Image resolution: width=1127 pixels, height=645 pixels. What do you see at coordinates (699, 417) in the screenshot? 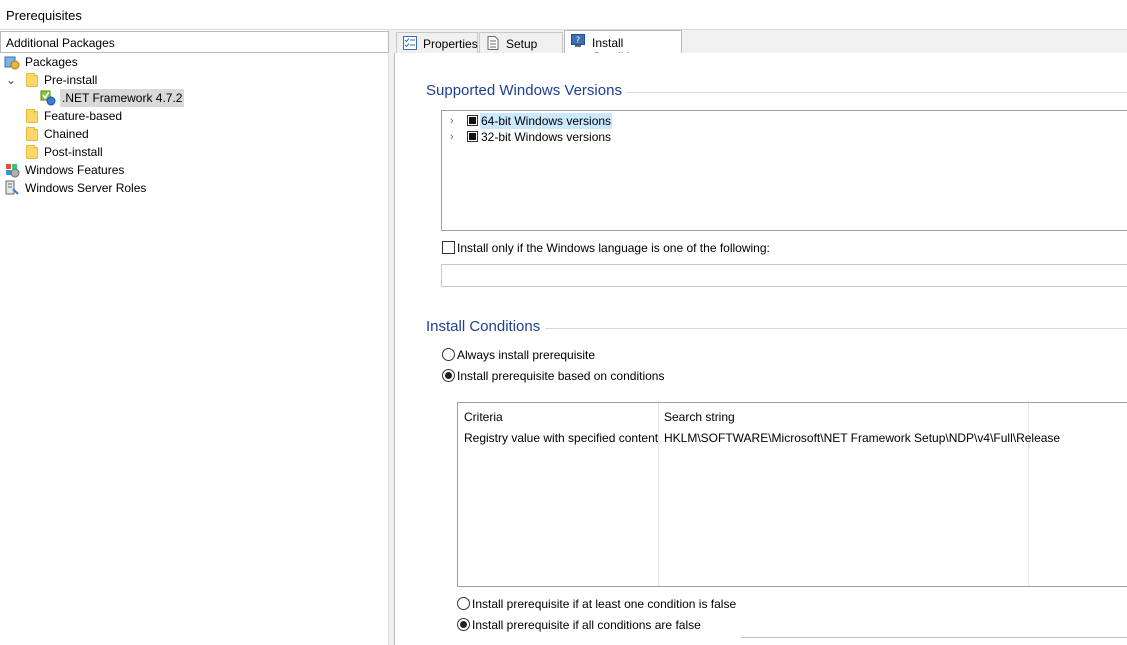
I see `column-header-search-string: Search string` at bounding box center [699, 417].